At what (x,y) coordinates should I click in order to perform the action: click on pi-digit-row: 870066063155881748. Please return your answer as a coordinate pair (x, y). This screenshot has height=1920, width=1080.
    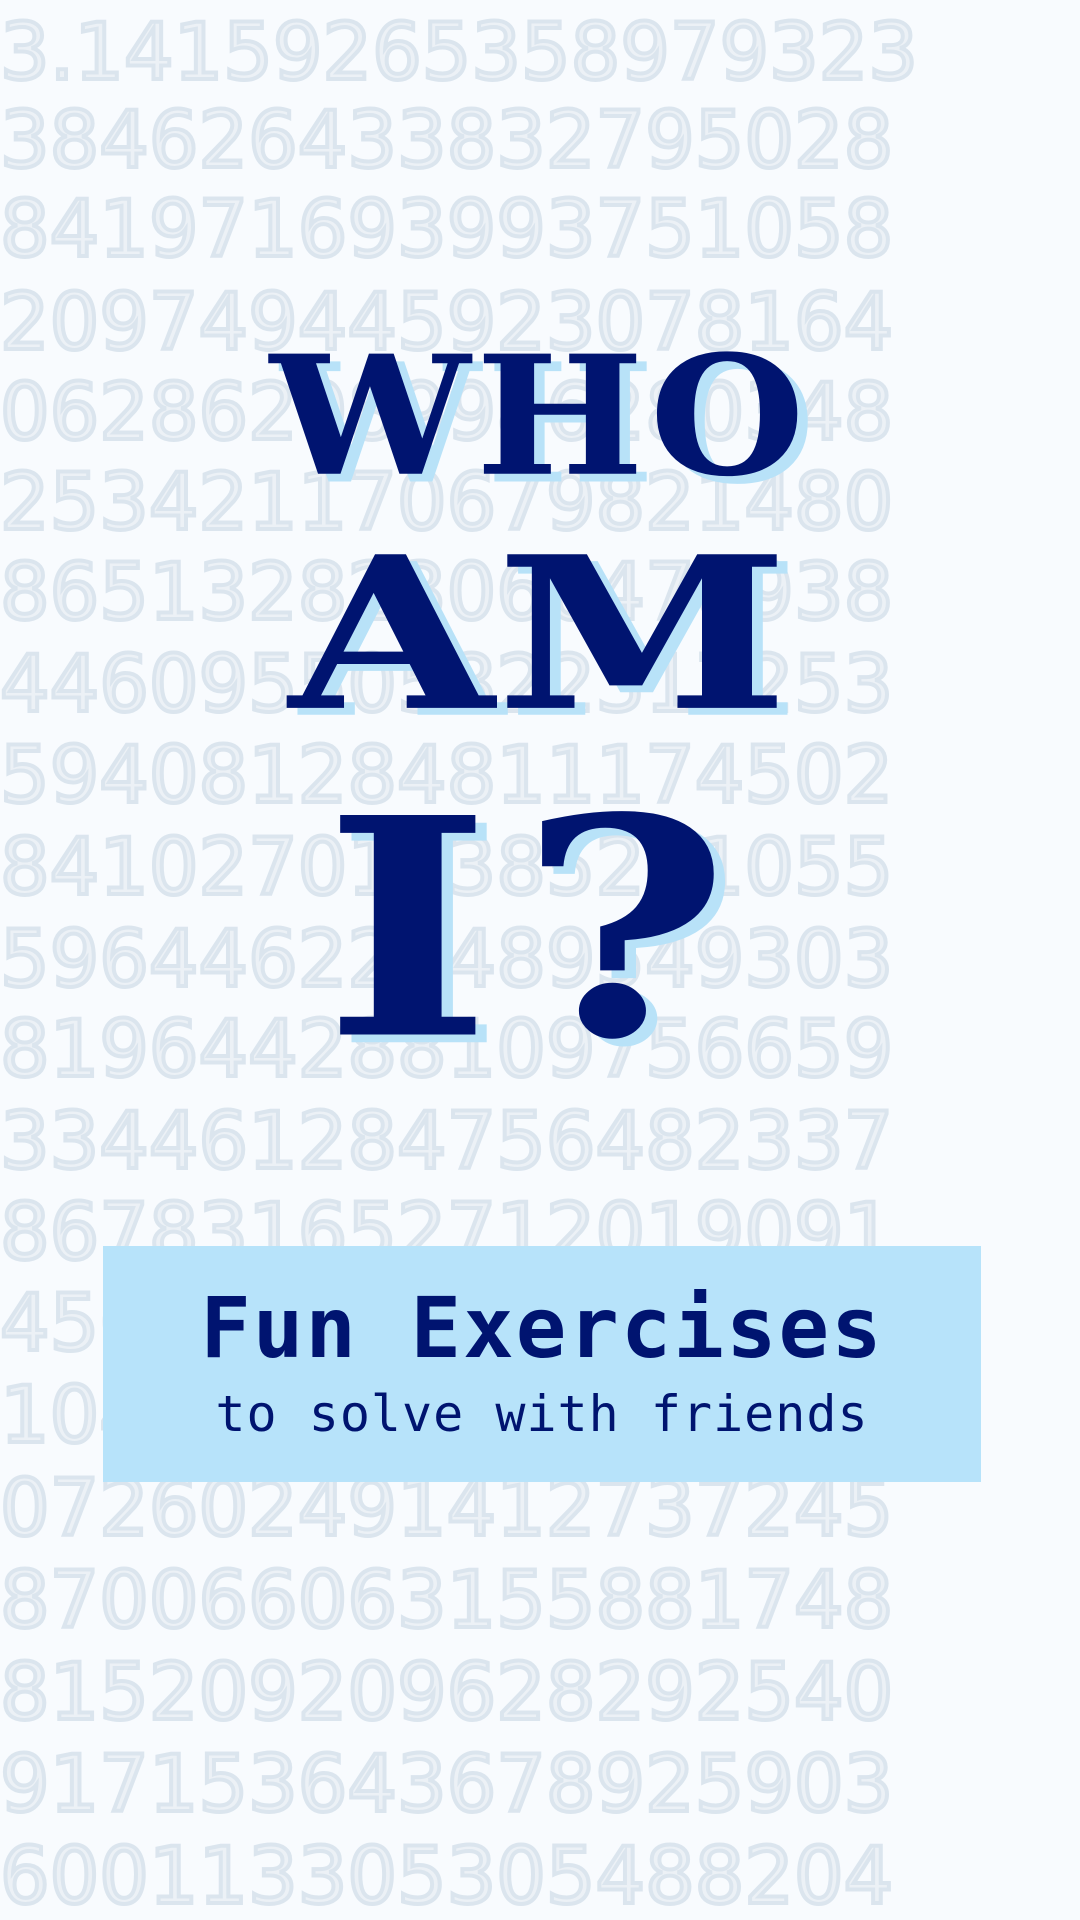
    Looking at the image, I should click on (447, 1602).